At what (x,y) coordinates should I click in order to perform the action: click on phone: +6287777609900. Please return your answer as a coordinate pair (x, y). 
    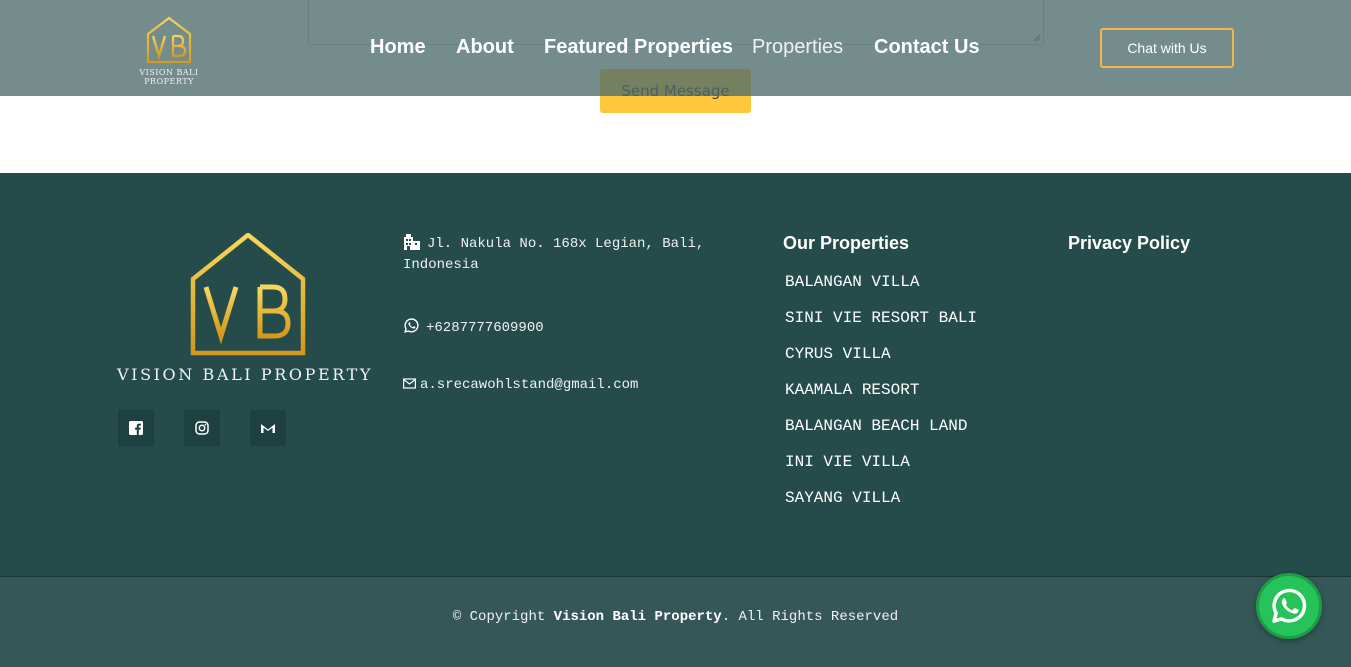
    Looking at the image, I should click on (473, 328).